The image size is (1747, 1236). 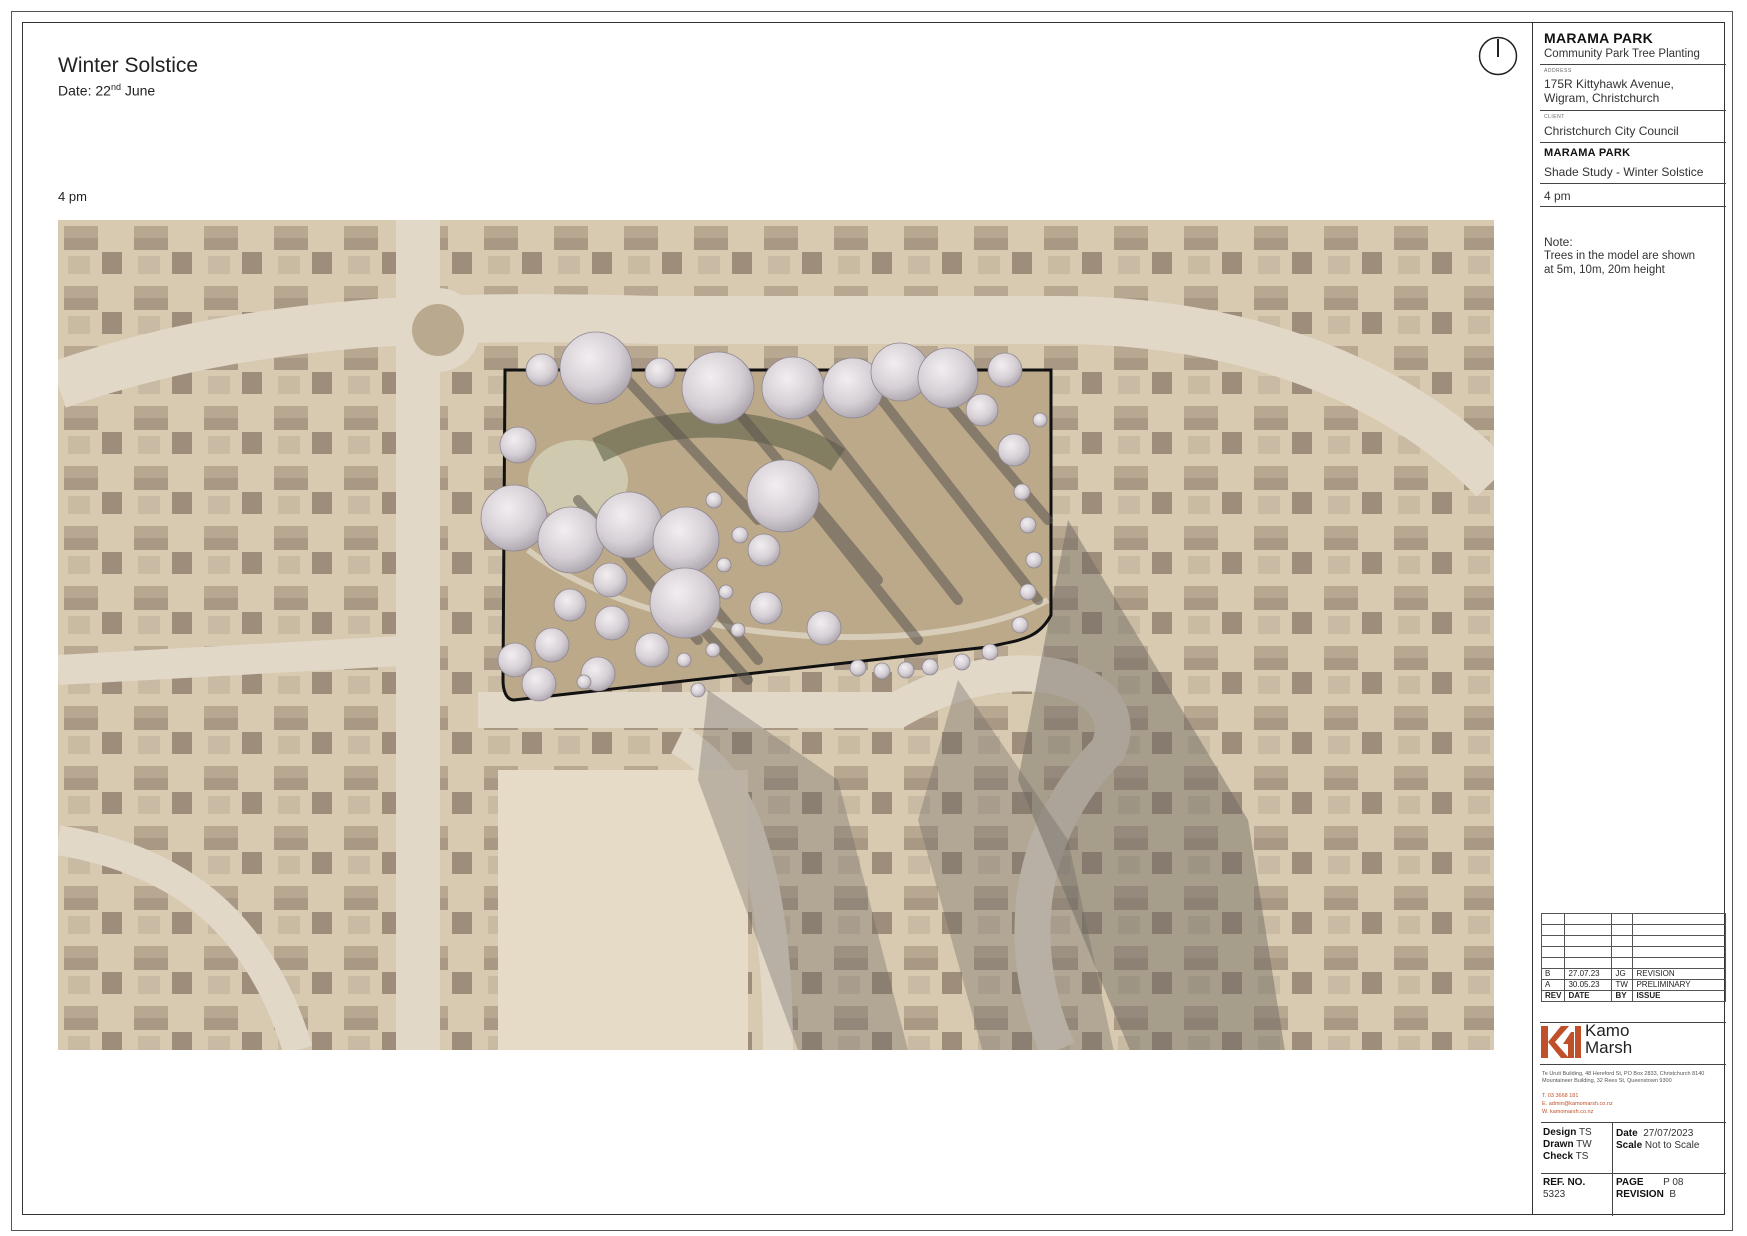 What do you see at coordinates (1558, 242) in the screenshot?
I see `note-title: Note:` at bounding box center [1558, 242].